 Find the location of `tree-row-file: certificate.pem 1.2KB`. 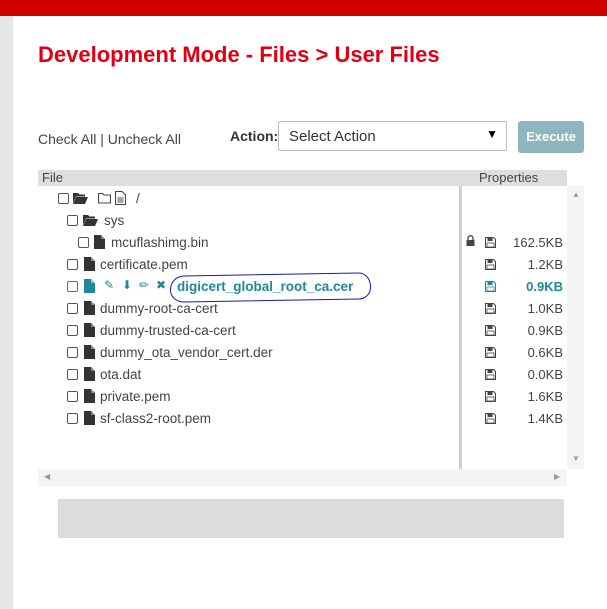

tree-row-file: certificate.pem 1.2KB is located at coordinates (300, 265).